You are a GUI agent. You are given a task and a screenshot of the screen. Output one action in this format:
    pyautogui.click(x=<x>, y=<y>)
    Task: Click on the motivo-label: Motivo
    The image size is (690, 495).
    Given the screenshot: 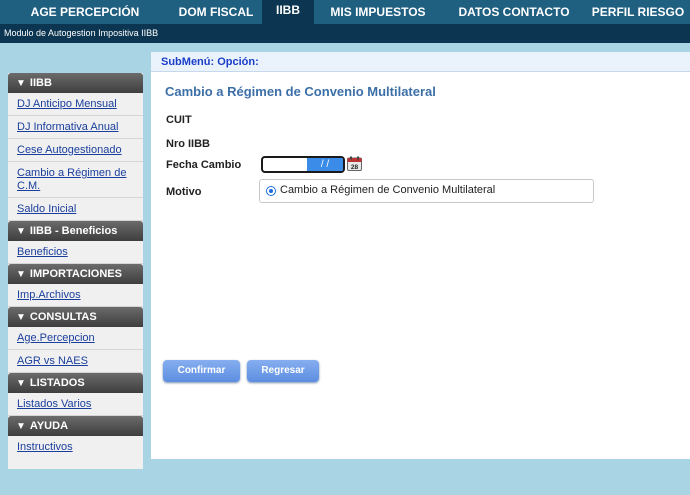 What is the action you would take?
    pyautogui.click(x=184, y=192)
    